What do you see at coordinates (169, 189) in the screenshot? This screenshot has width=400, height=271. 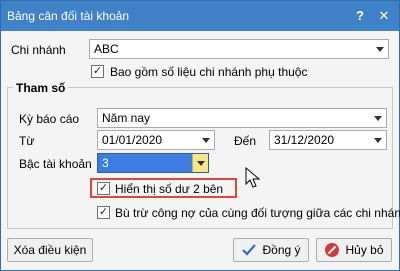 I see `show-both-label: Hiển thị số dư 2 bên` at bounding box center [169, 189].